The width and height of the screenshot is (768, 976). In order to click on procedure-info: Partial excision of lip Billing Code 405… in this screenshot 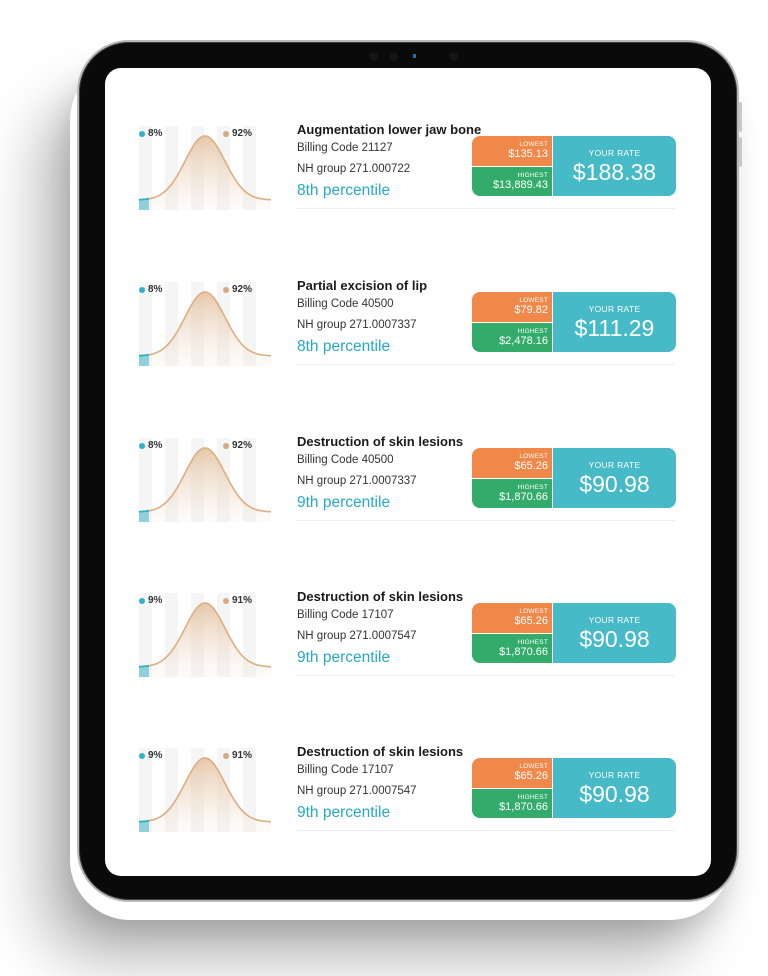, I will do `click(397, 317)`.